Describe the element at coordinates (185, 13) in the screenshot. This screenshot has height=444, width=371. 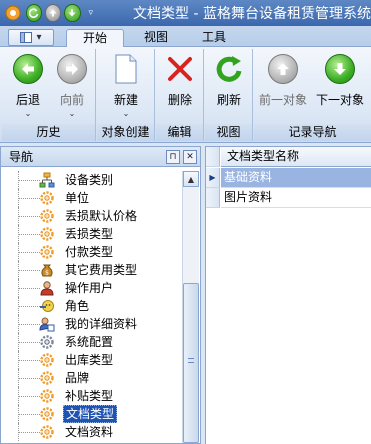
I see `title-bar: ▿ 文档类型 - 蓝格舞台设备租赁管理系统` at that location.